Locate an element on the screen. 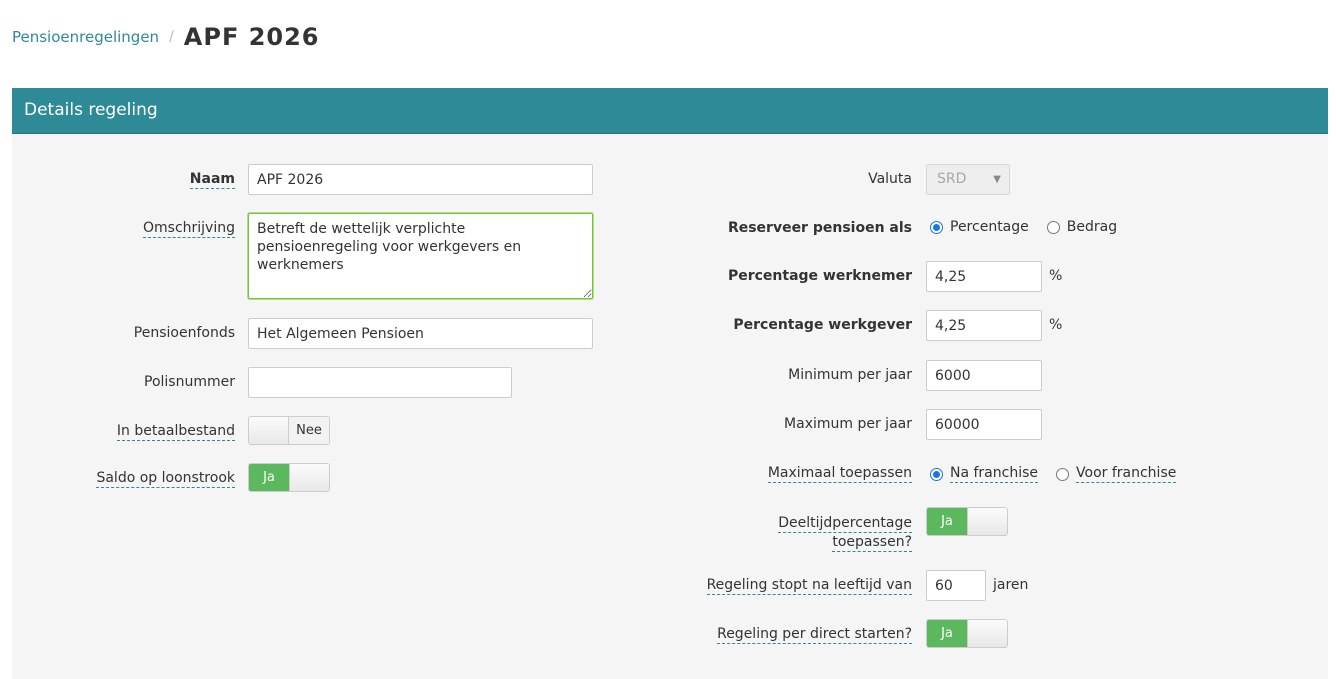 The image size is (1336, 679). radio-bedrag: Bedrag is located at coordinates (1082, 227).